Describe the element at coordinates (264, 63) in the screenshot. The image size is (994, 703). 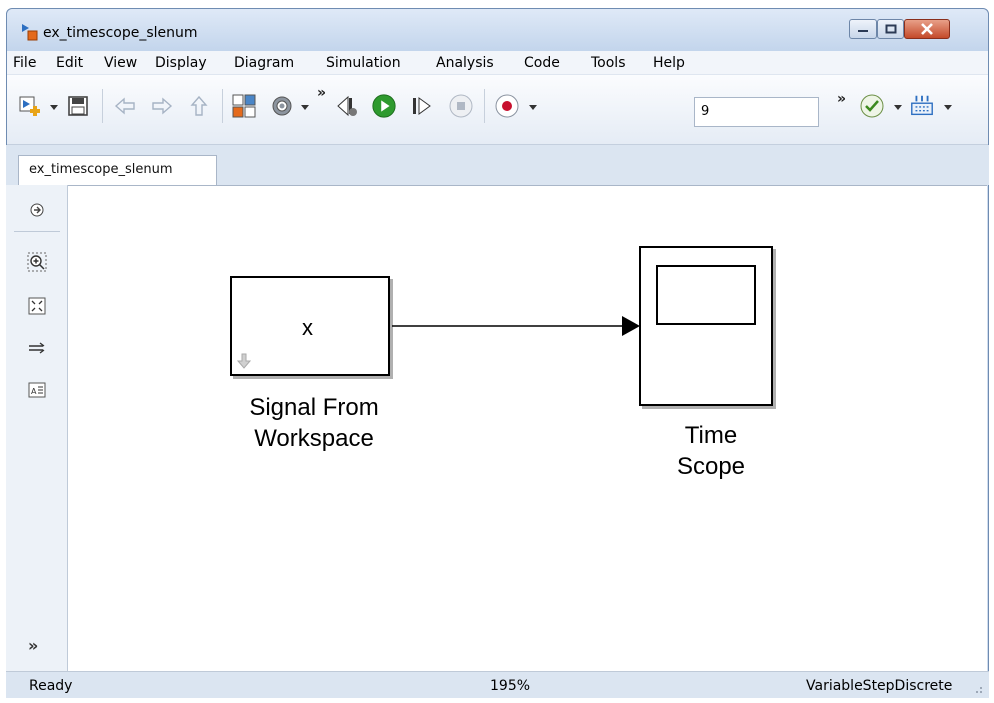
I see `menu-diagram: Diagram` at that location.